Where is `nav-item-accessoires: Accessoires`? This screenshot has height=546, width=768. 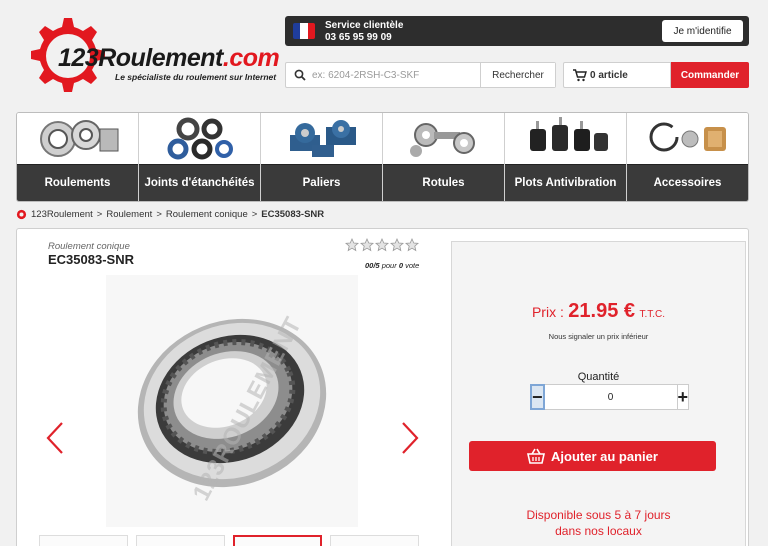
nav-item-accessoires: Accessoires is located at coordinates (687, 157).